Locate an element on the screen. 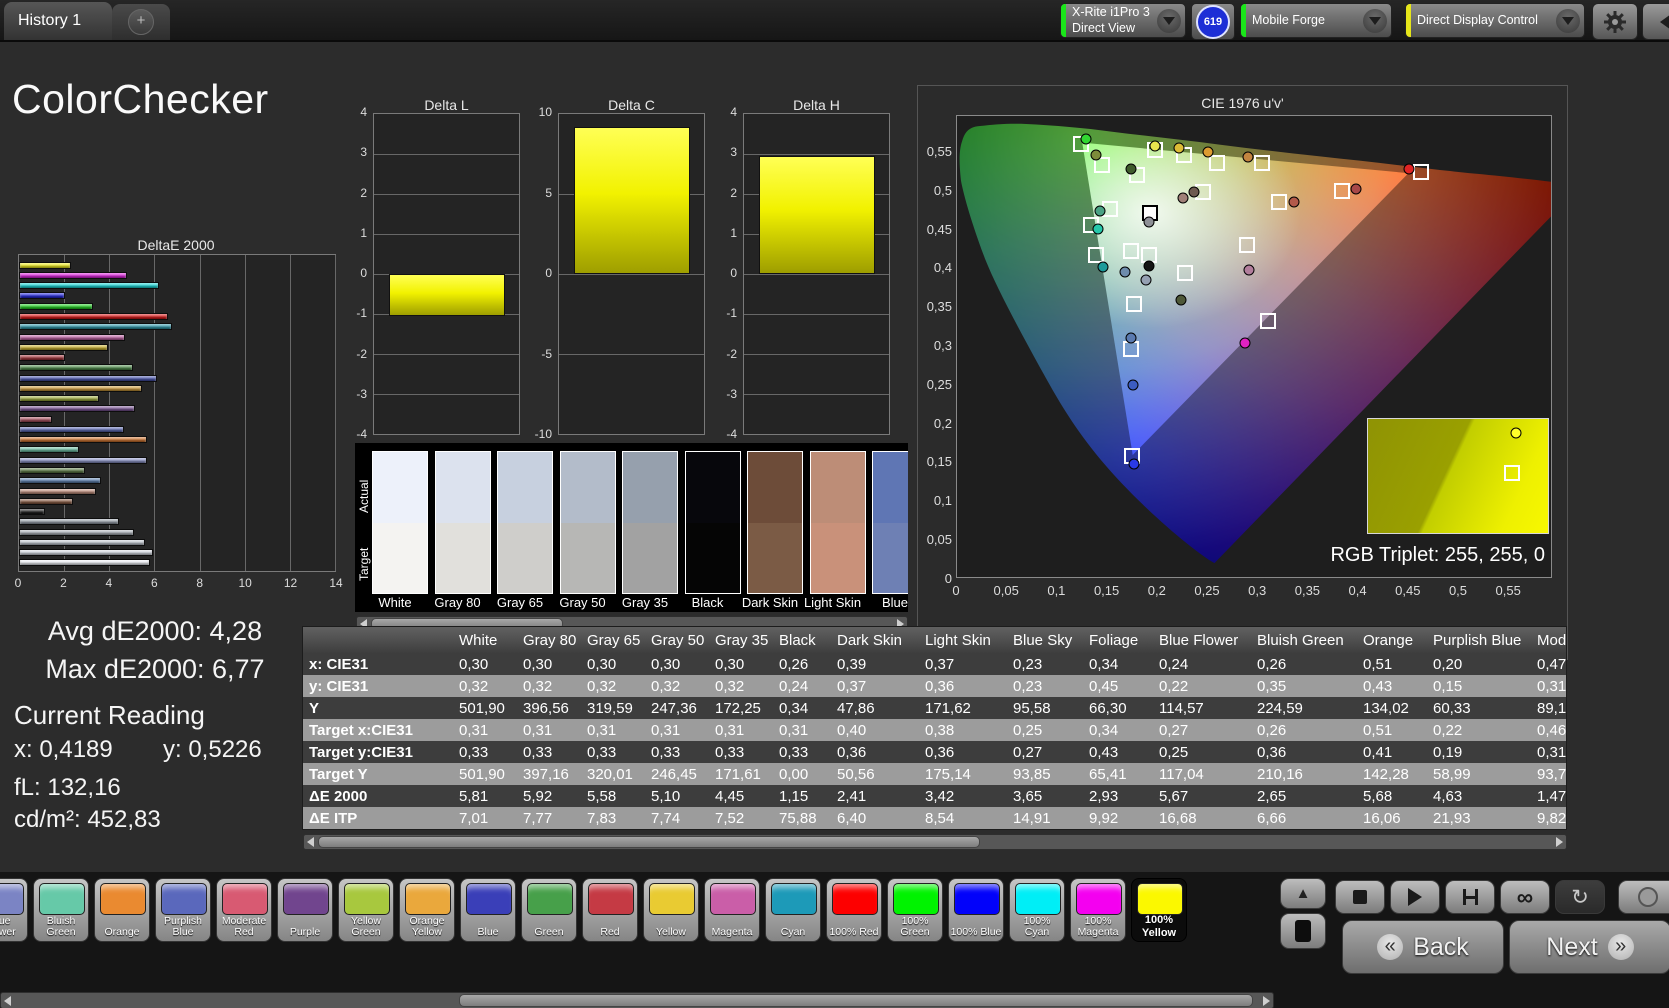  scroll-up-button: ▲ is located at coordinates (1303, 893).